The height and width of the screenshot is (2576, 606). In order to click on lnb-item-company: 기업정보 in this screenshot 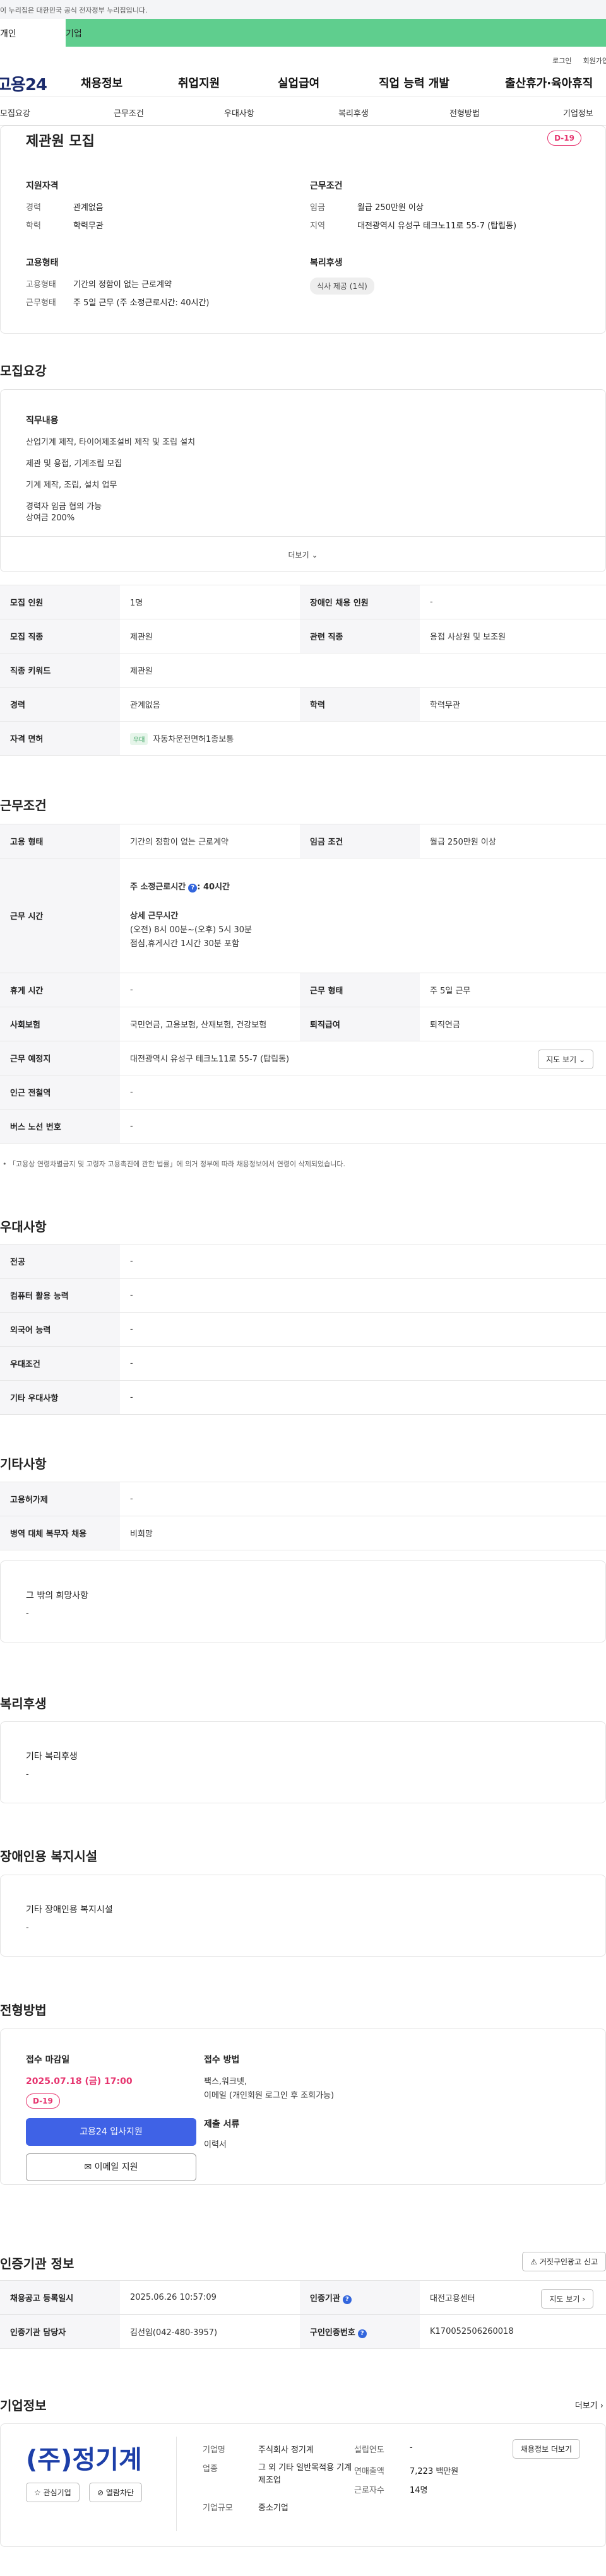, I will do `click(578, 113)`.